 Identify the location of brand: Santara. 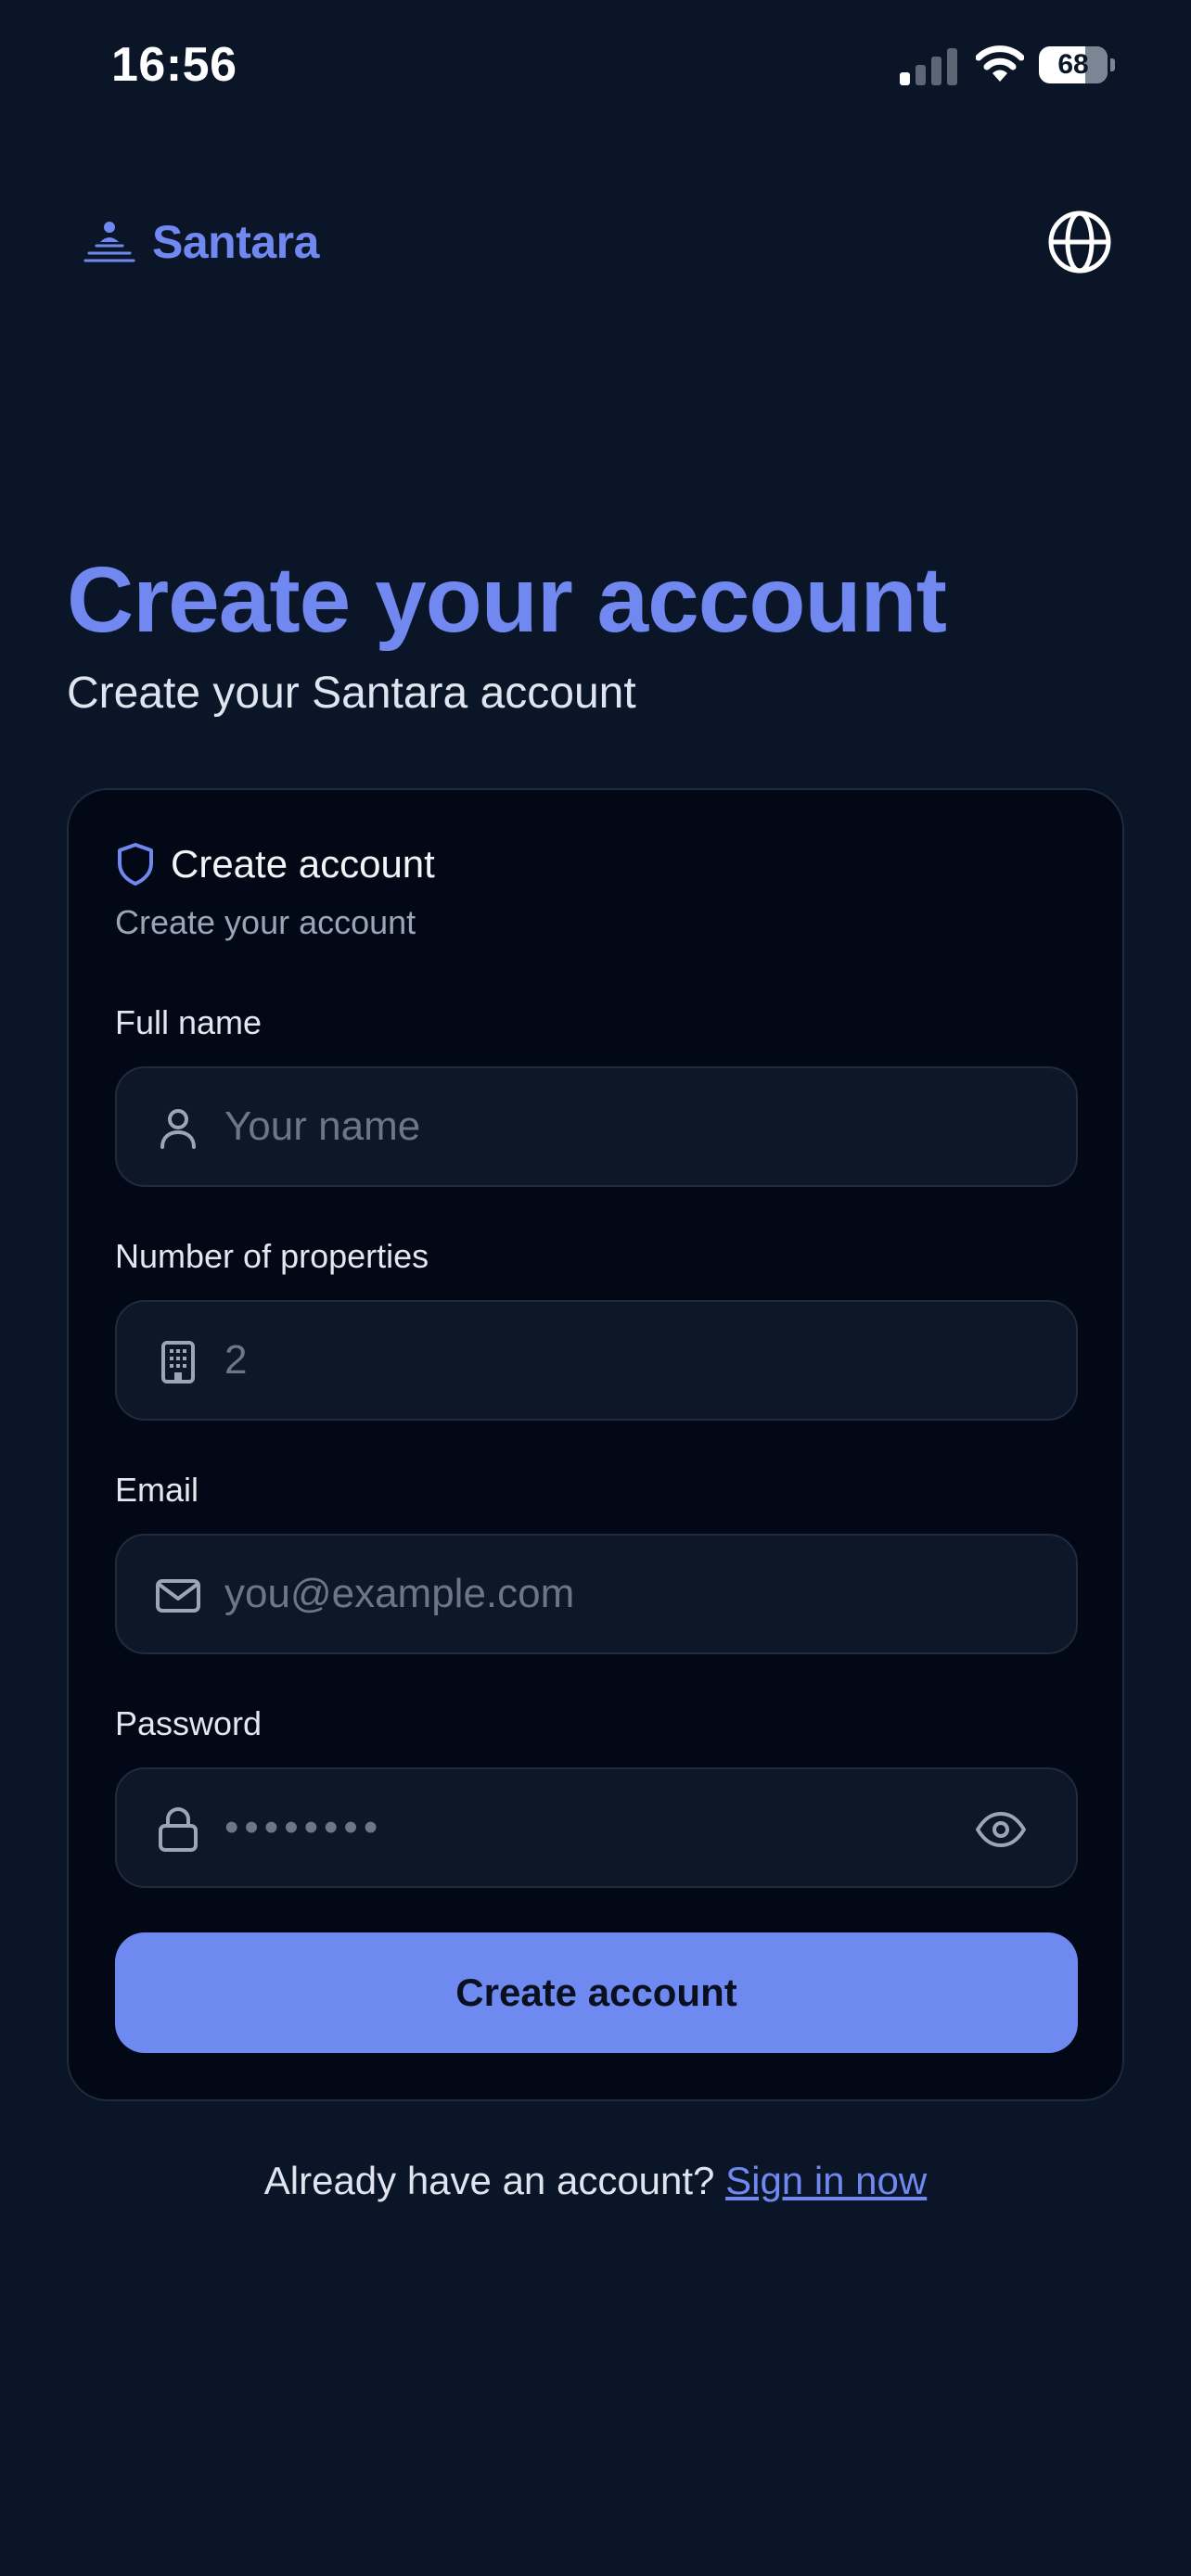
(200, 242).